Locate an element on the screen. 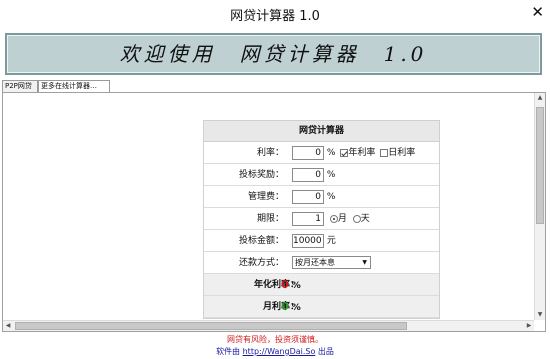  monthly-rate-unit: % is located at coordinates (296, 308).